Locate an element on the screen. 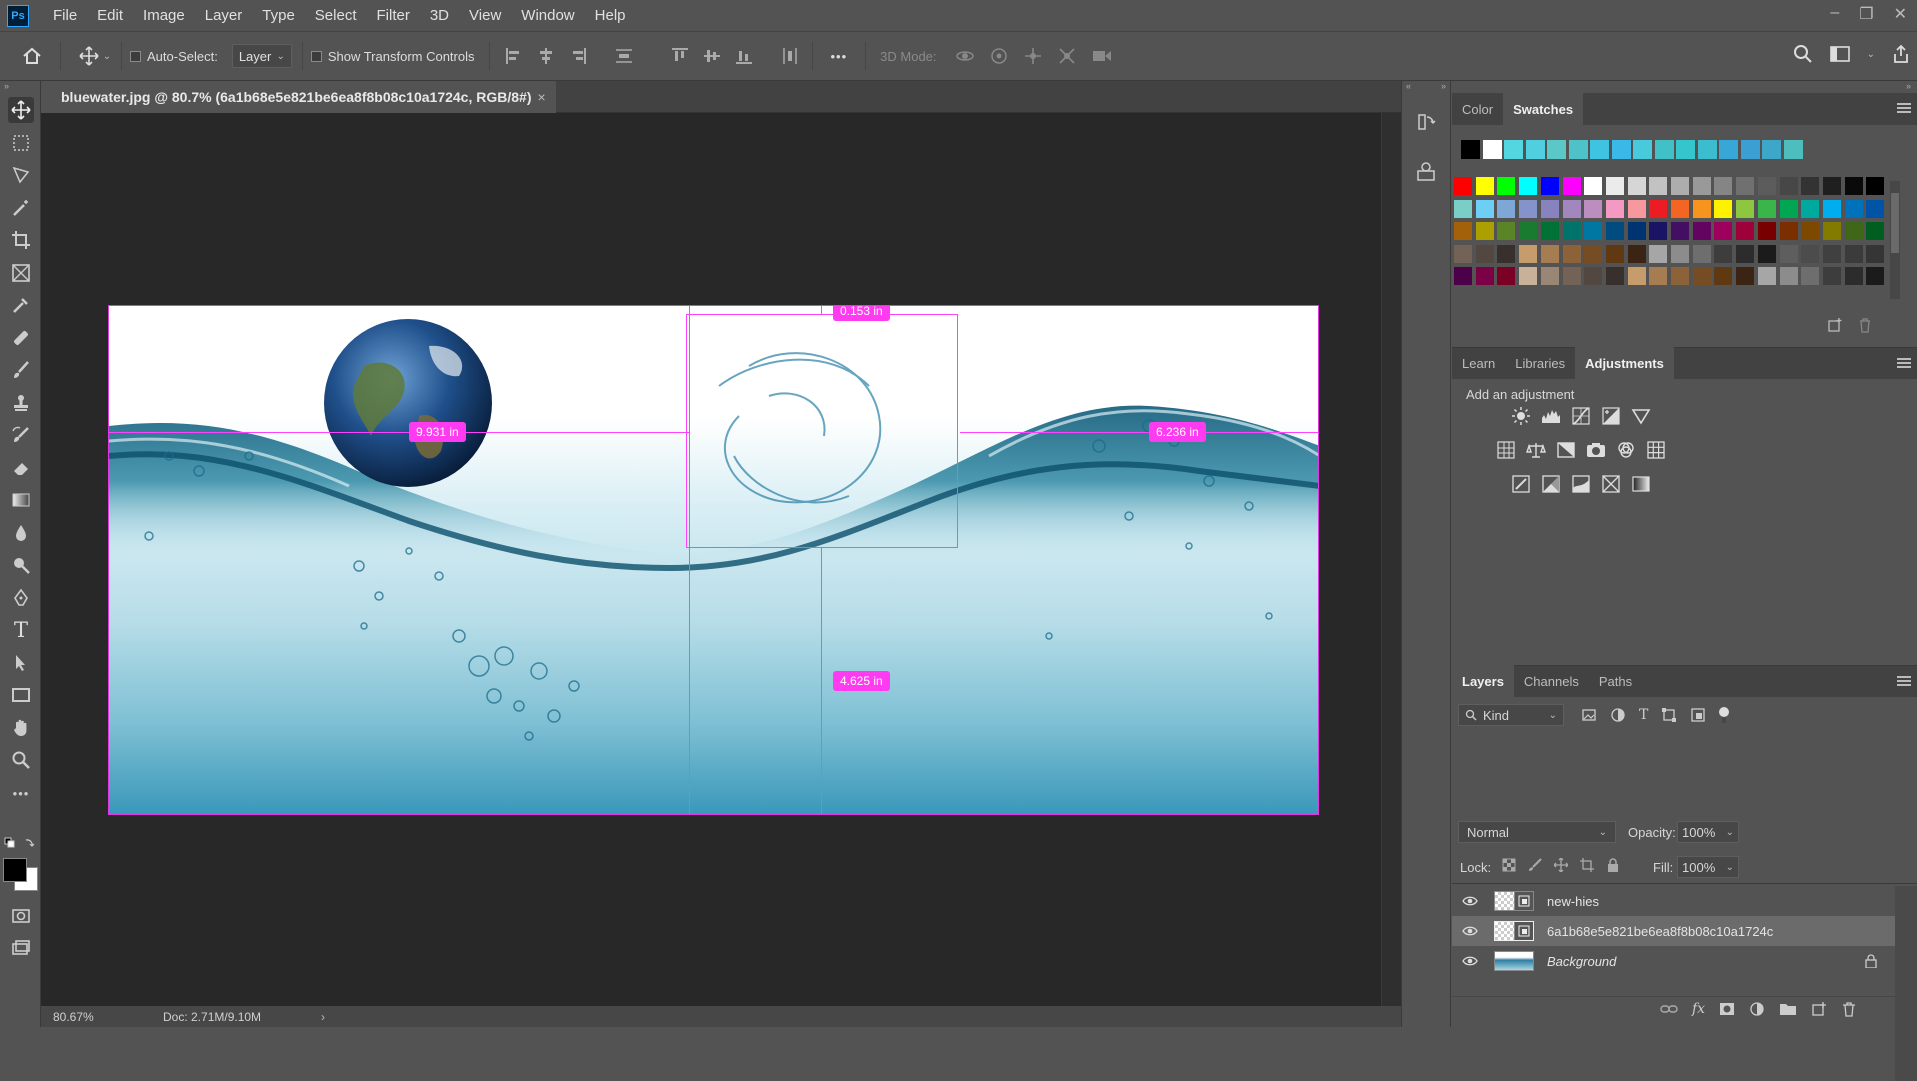 This screenshot has width=1917, height=1081. filter-shape-icon is located at coordinates (1669, 715).